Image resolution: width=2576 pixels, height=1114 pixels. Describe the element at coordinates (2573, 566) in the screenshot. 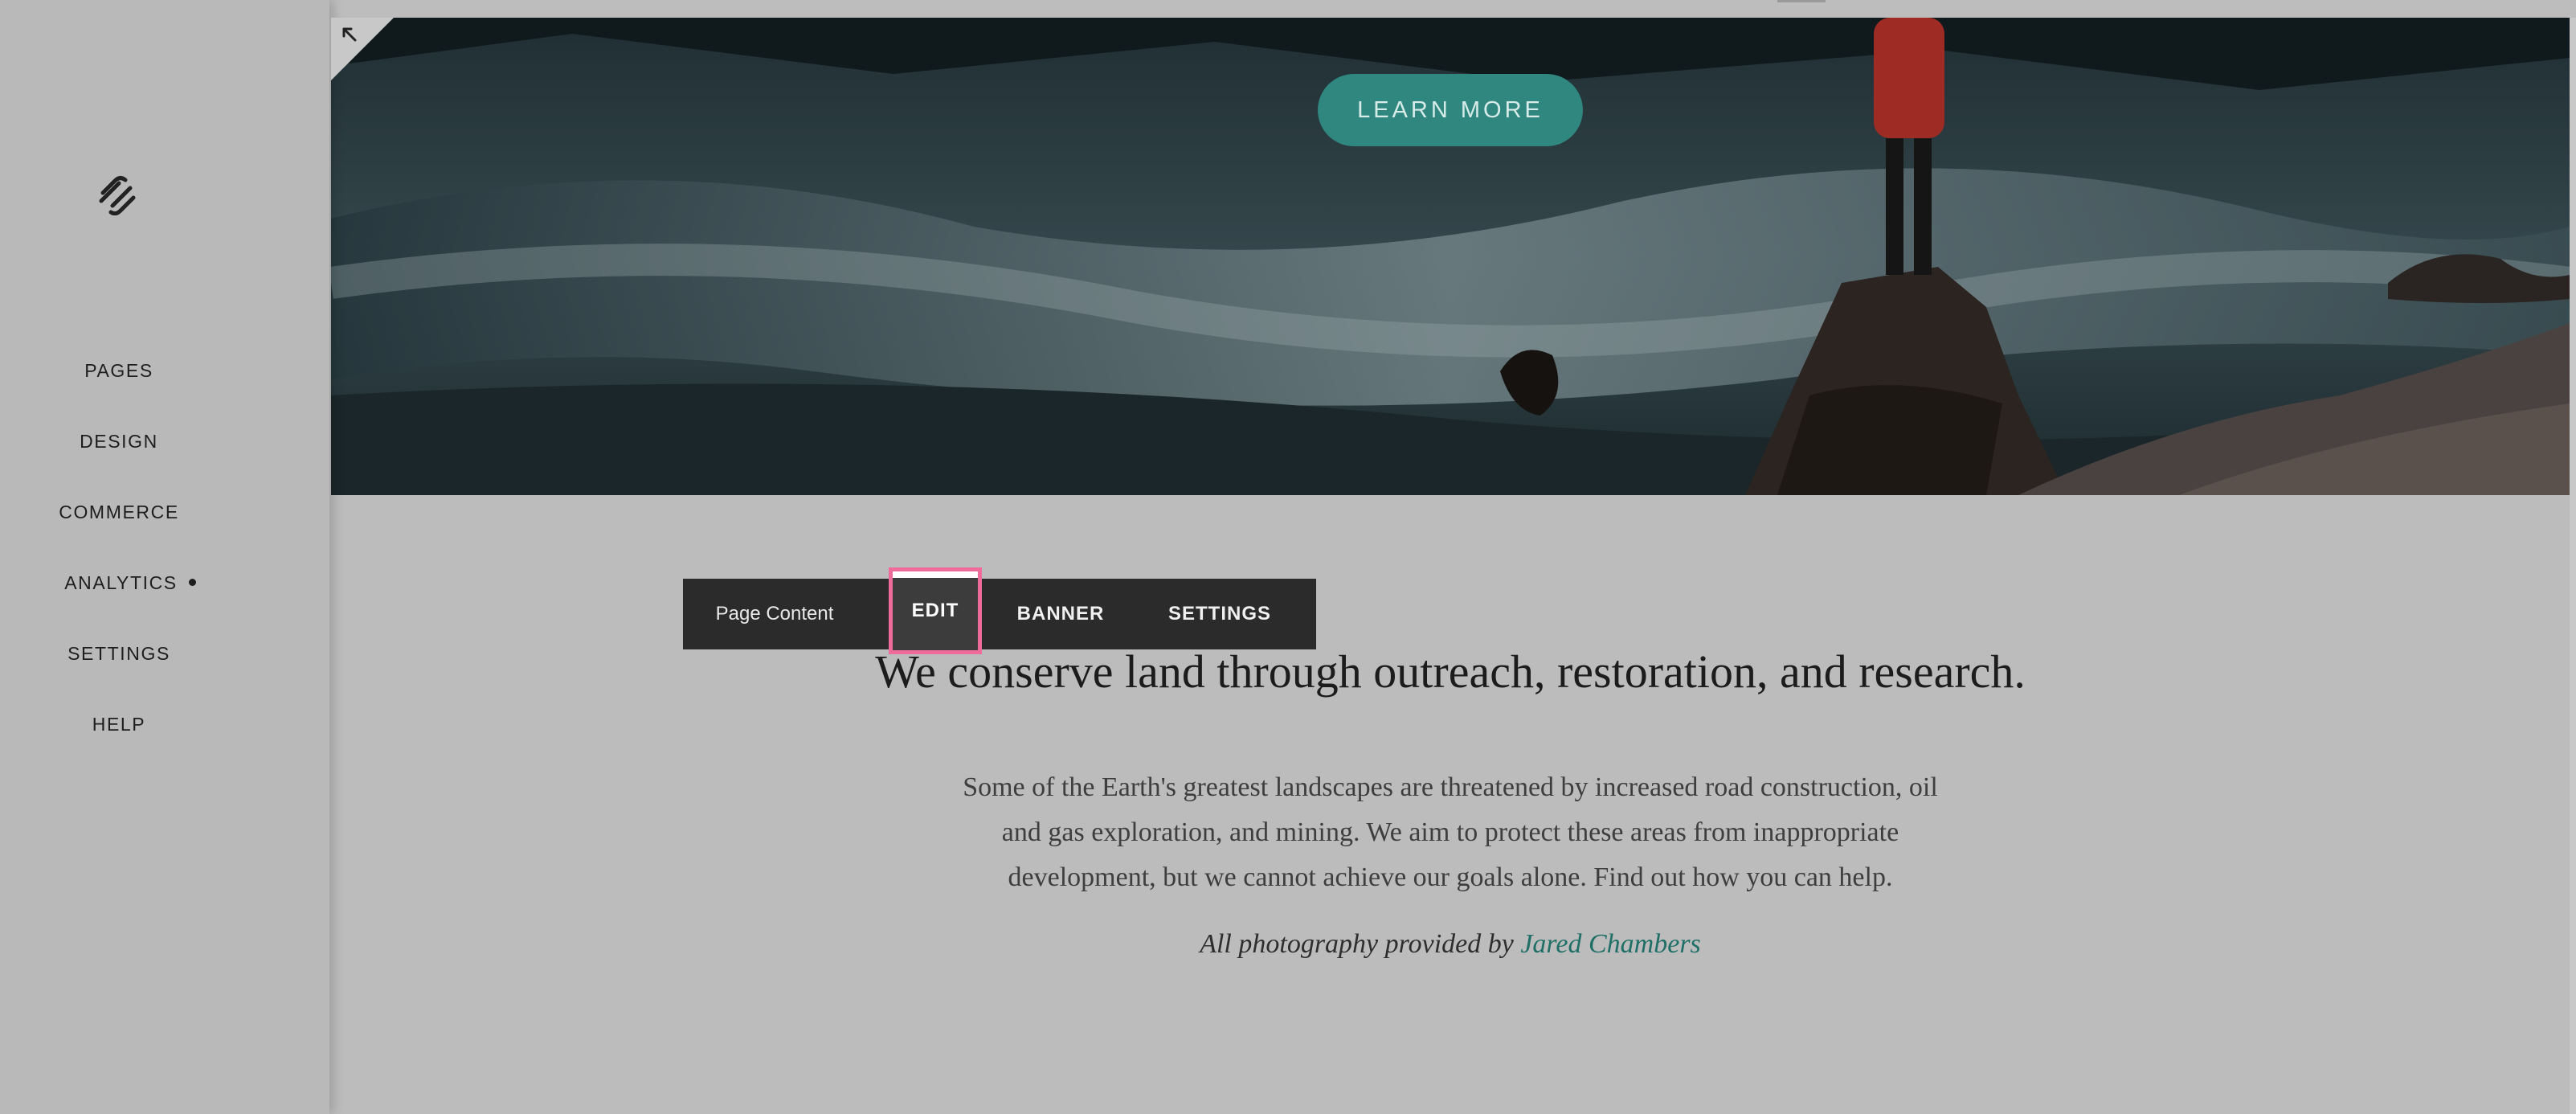

I see `preview-scroll-edge` at that location.